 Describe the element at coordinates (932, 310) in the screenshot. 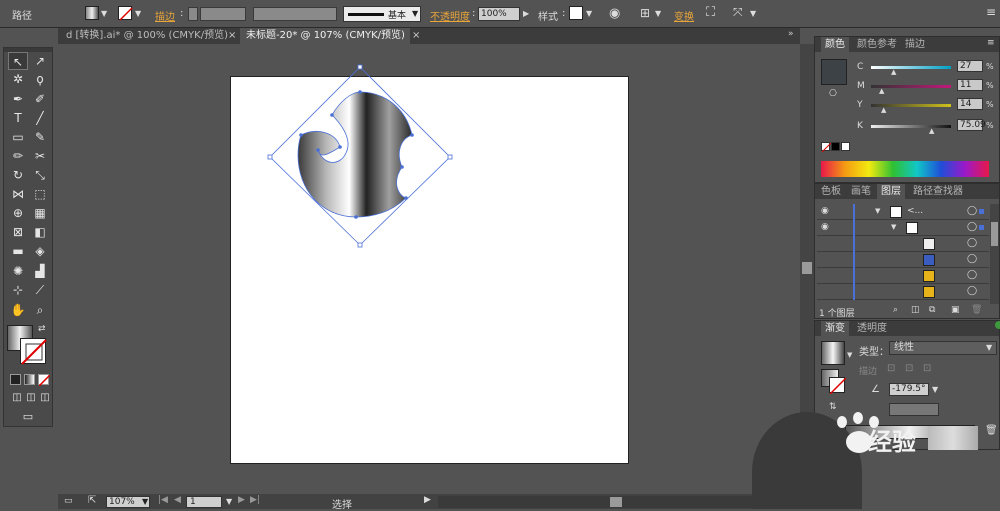

I see `new-sublayer-icon: ⧉` at that location.